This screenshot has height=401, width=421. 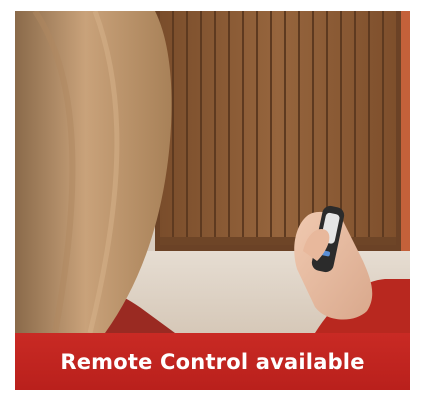 I want to click on caption-text: Remote Control available, so click(x=212, y=361).